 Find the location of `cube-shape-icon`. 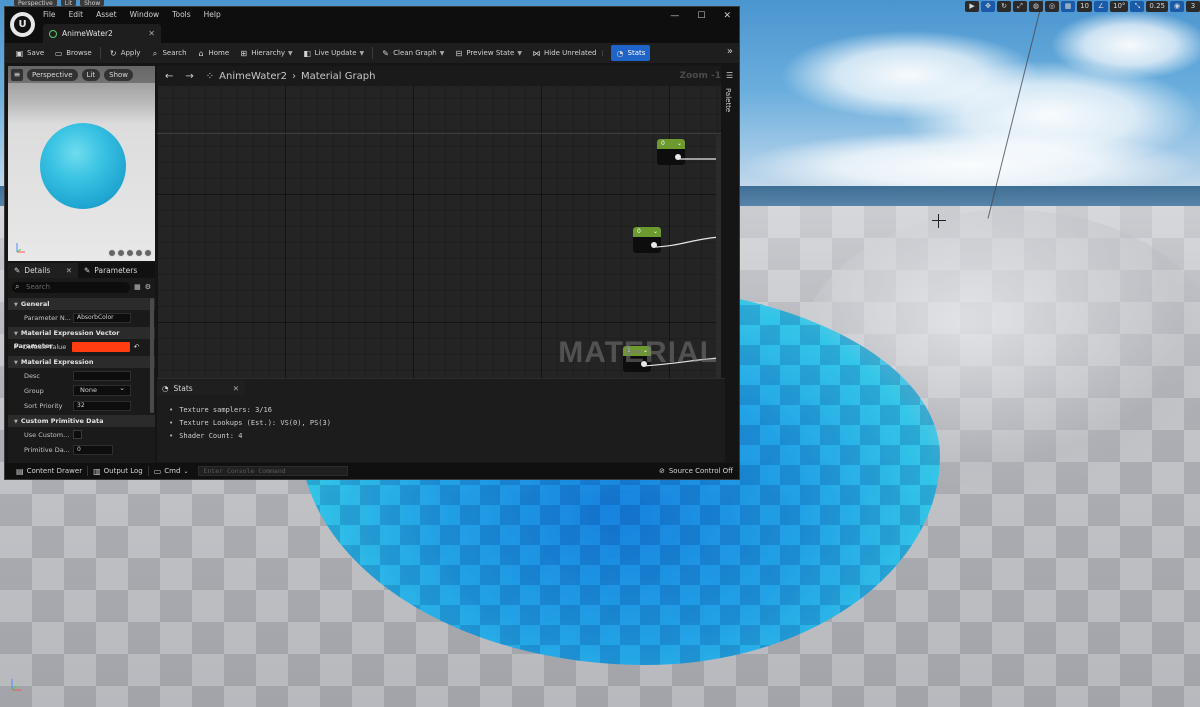

cube-shape-icon is located at coordinates (139, 253).